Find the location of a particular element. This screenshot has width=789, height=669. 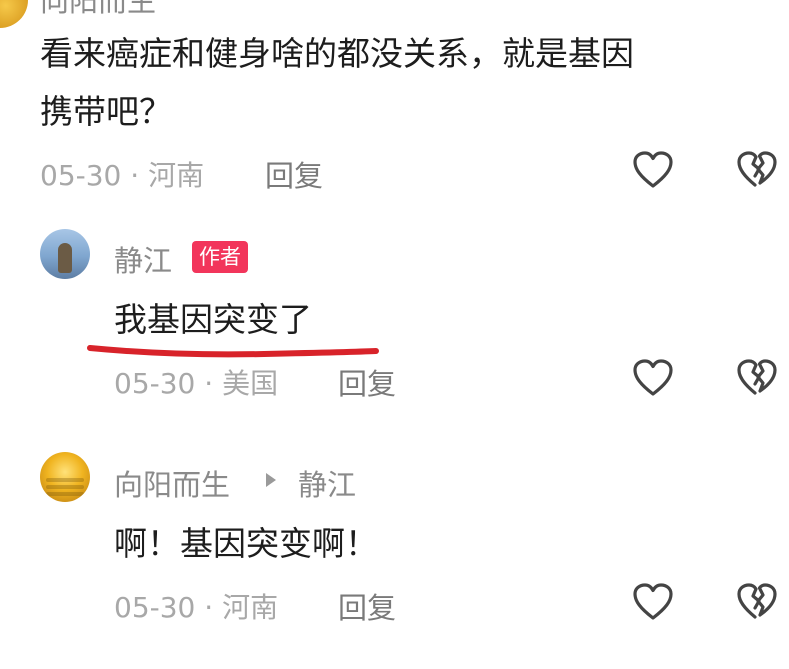

reply-text: 啊！基因突变啊！ is located at coordinates (246, 543).